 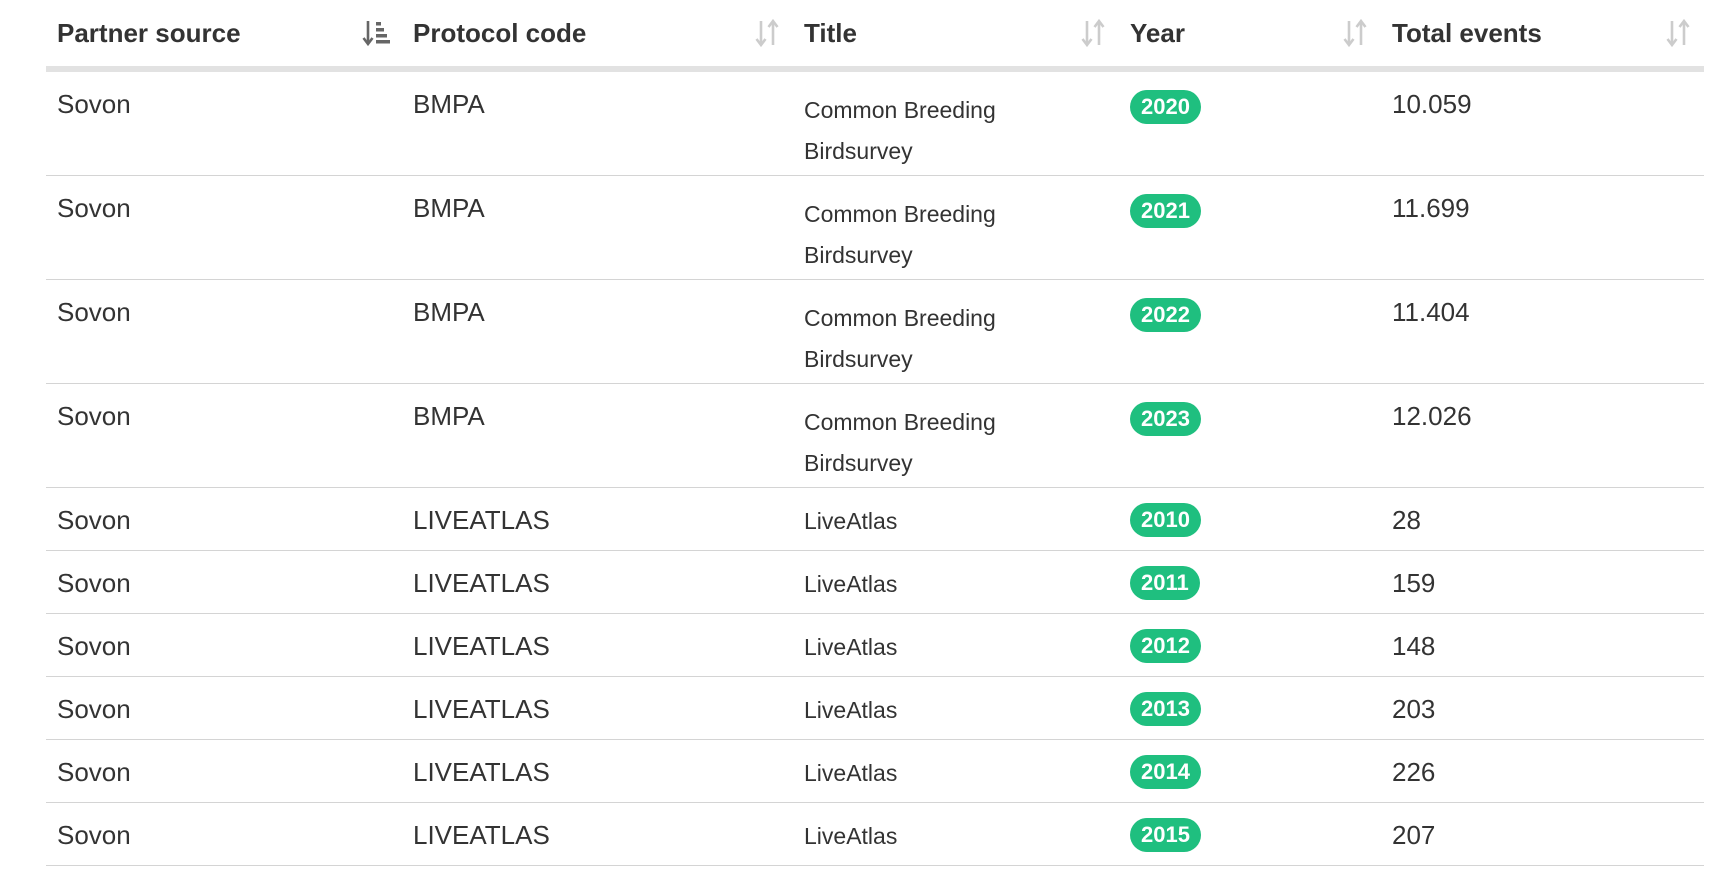 I want to click on total-events-value: 10.059, so click(x=1432, y=104).